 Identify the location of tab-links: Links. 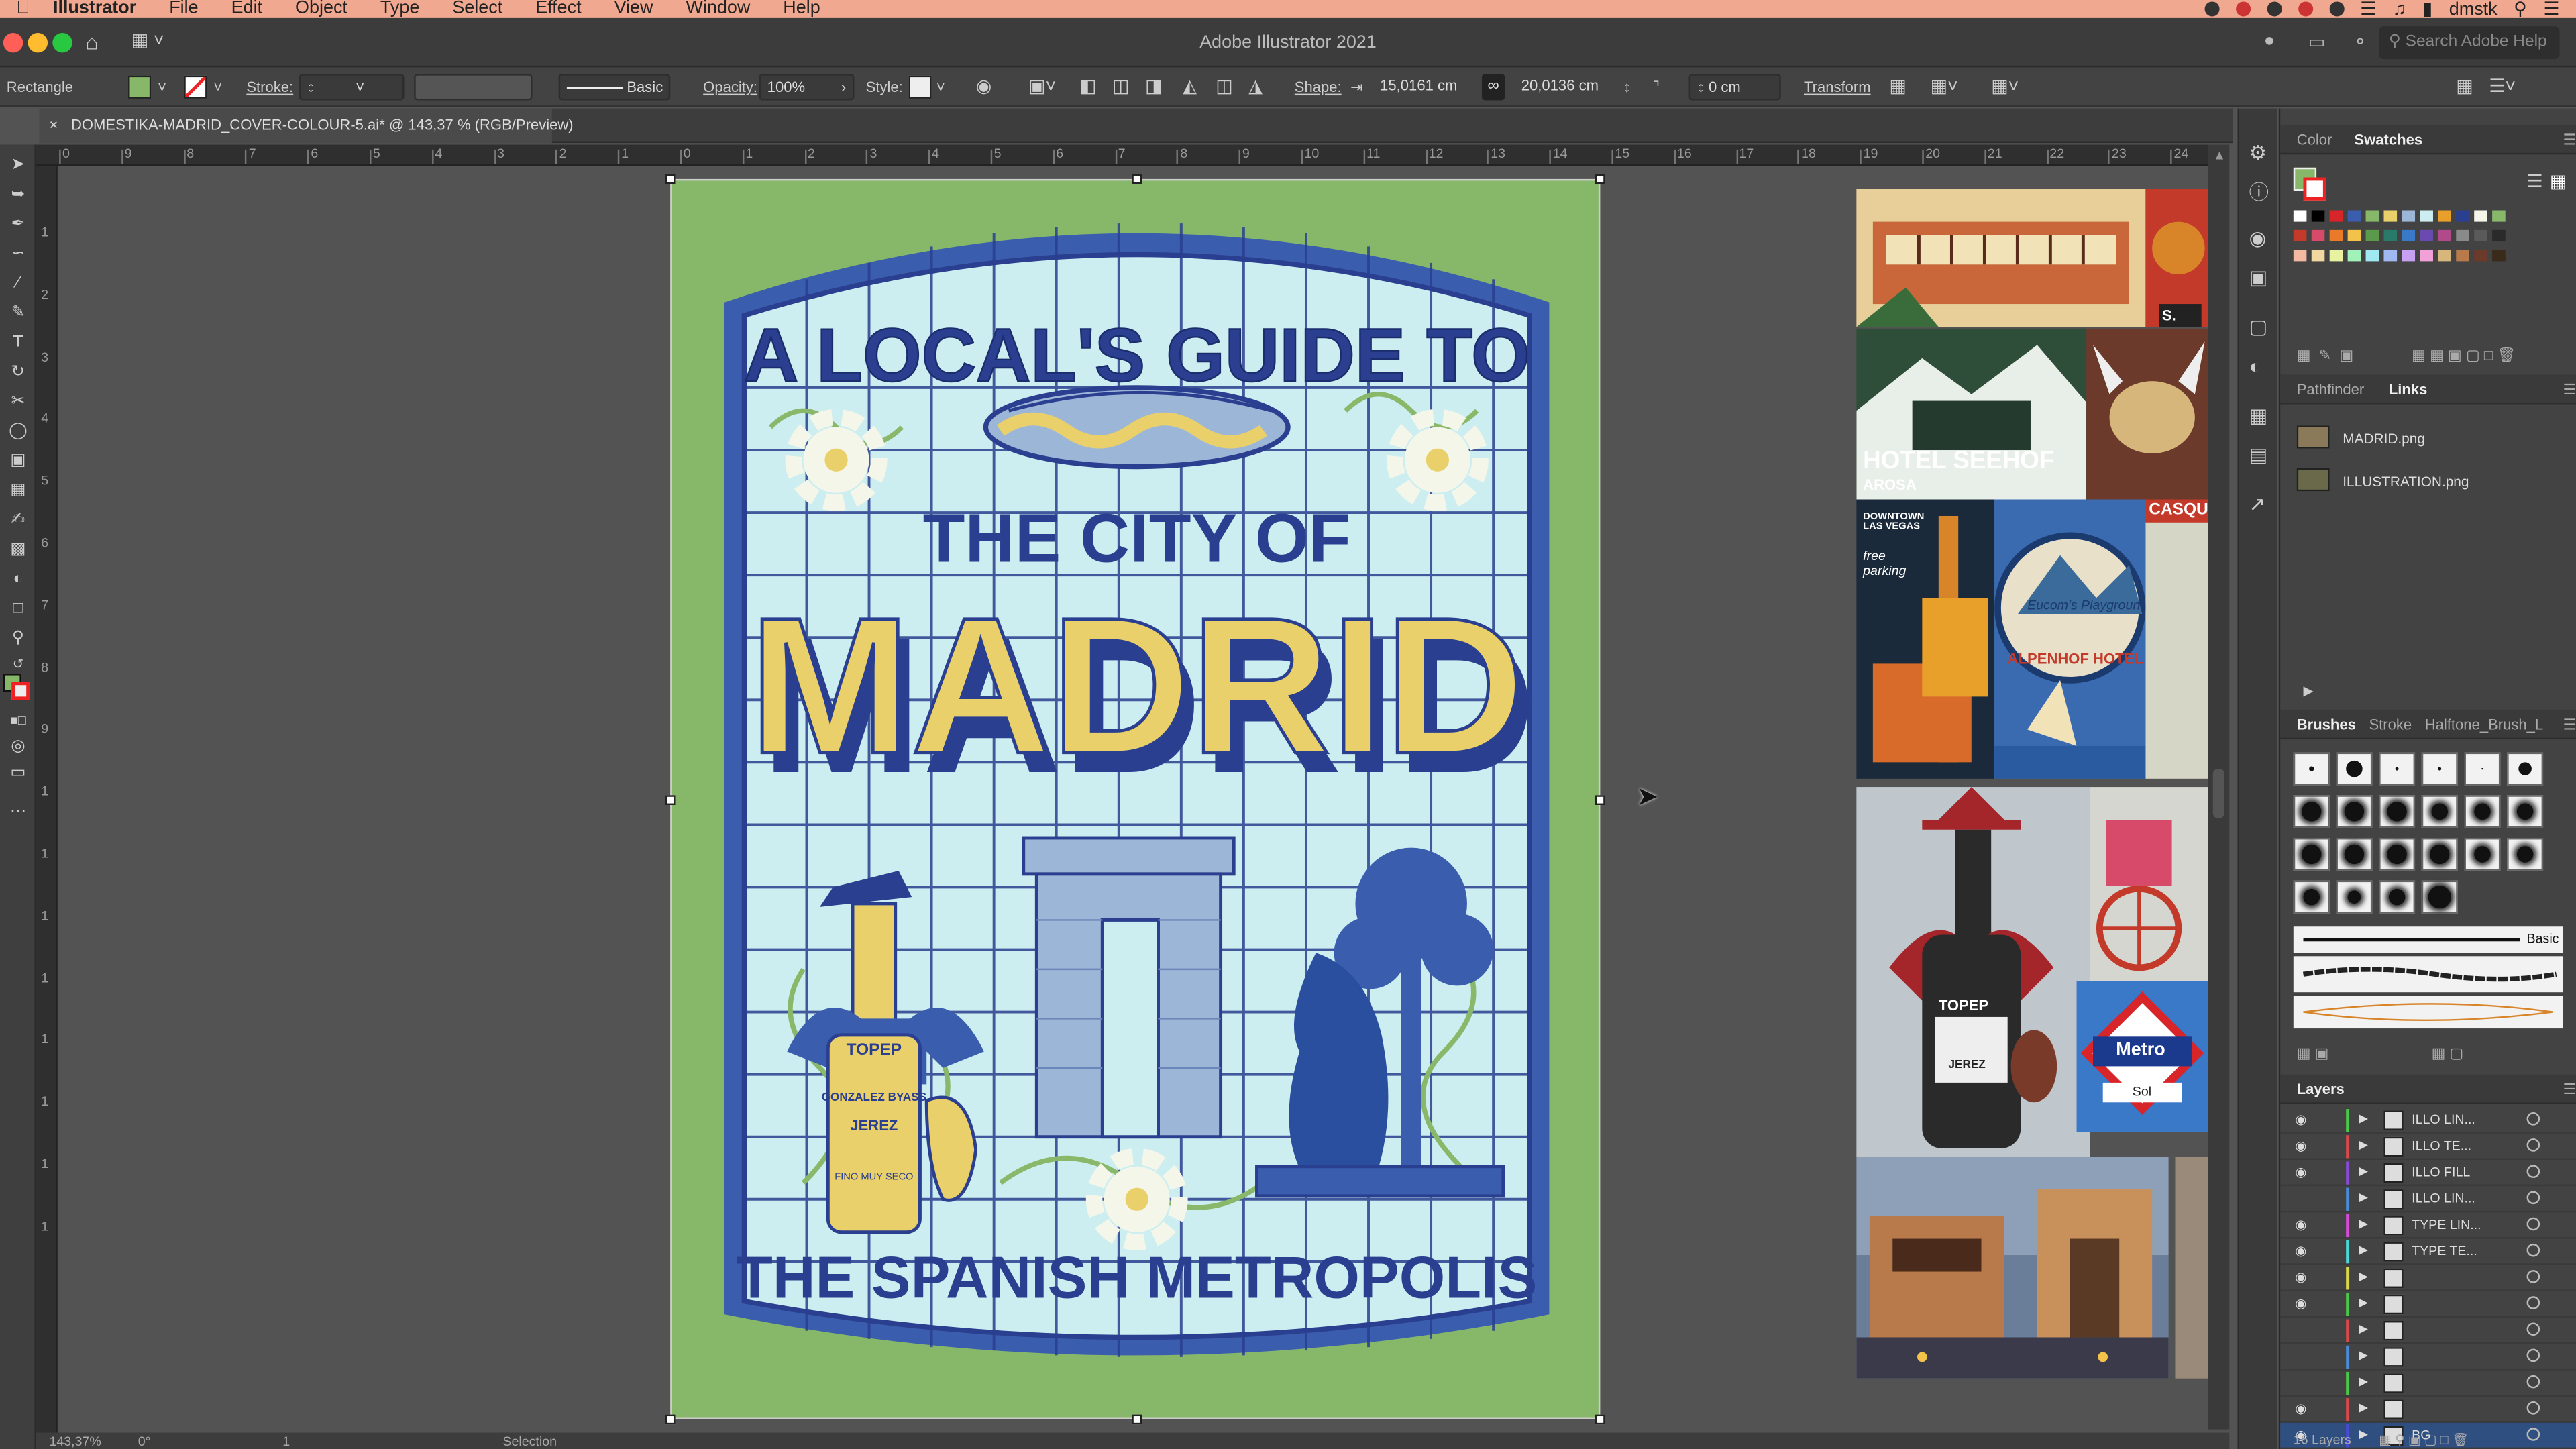
(2408, 389).